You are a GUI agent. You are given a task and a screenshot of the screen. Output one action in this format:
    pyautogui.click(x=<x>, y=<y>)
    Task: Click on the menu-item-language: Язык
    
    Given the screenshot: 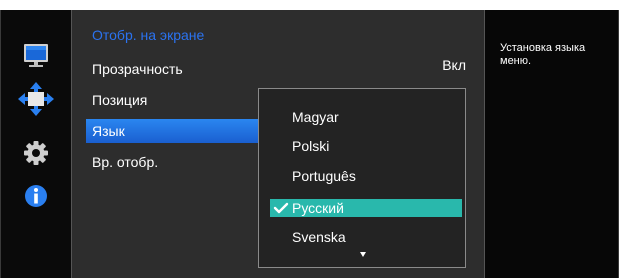 What is the action you would take?
    pyautogui.click(x=177, y=131)
    